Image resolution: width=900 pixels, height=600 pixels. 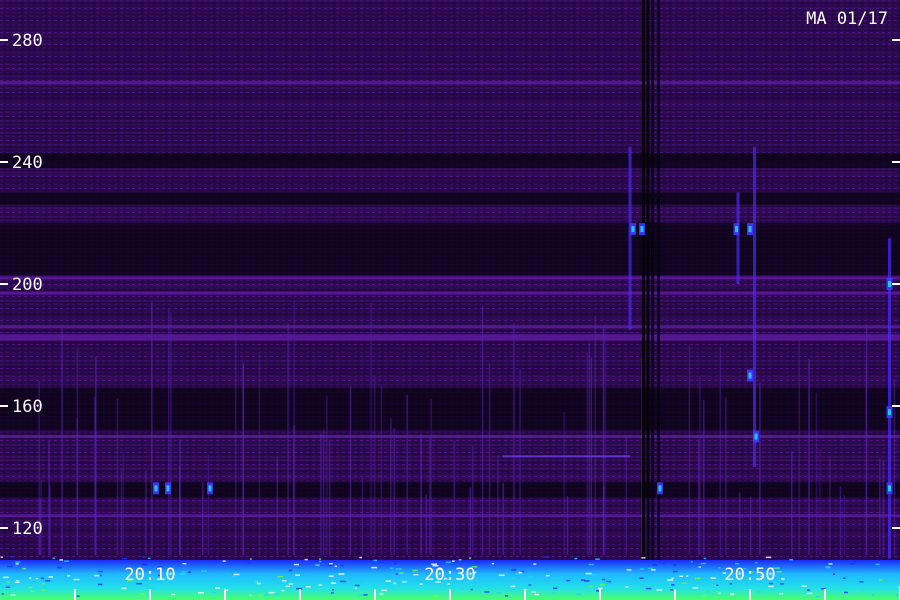 What do you see at coordinates (4, 162) in the screenshot?
I see `y-tick-left` at bounding box center [4, 162].